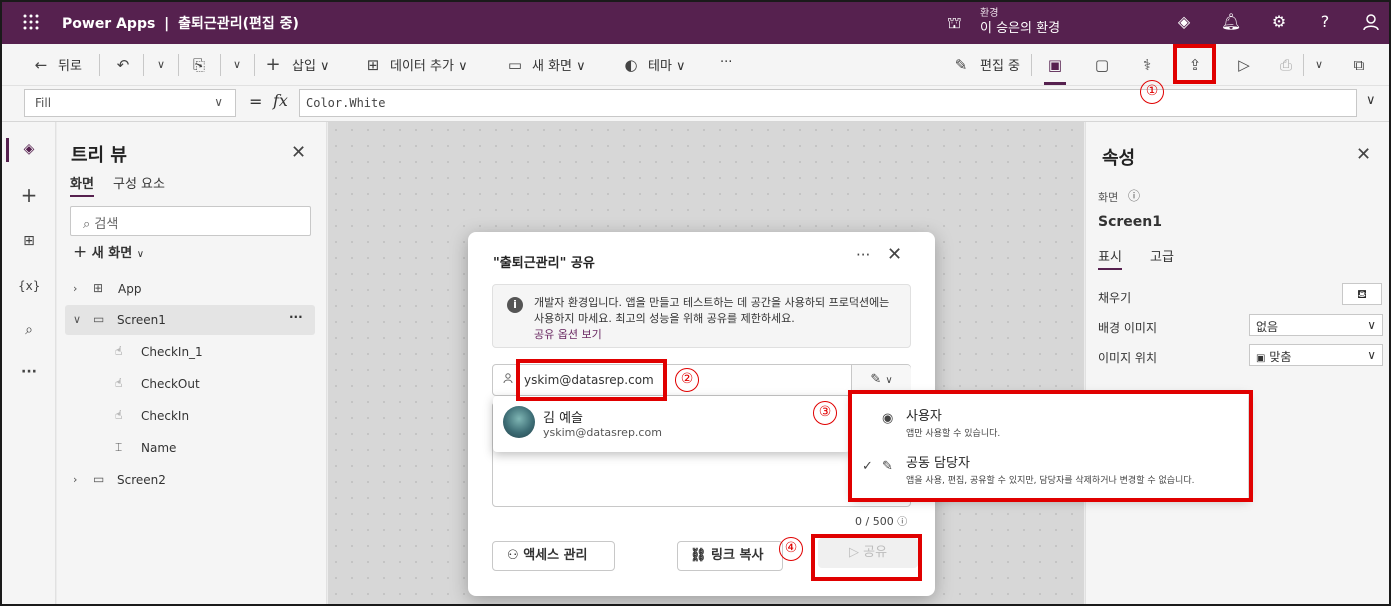 This screenshot has width=1391, height=606. What do you see at coordinates (954, 23) in the screenshot?
I see `environment-icon: ⛫` at bounding box center [954, 23].